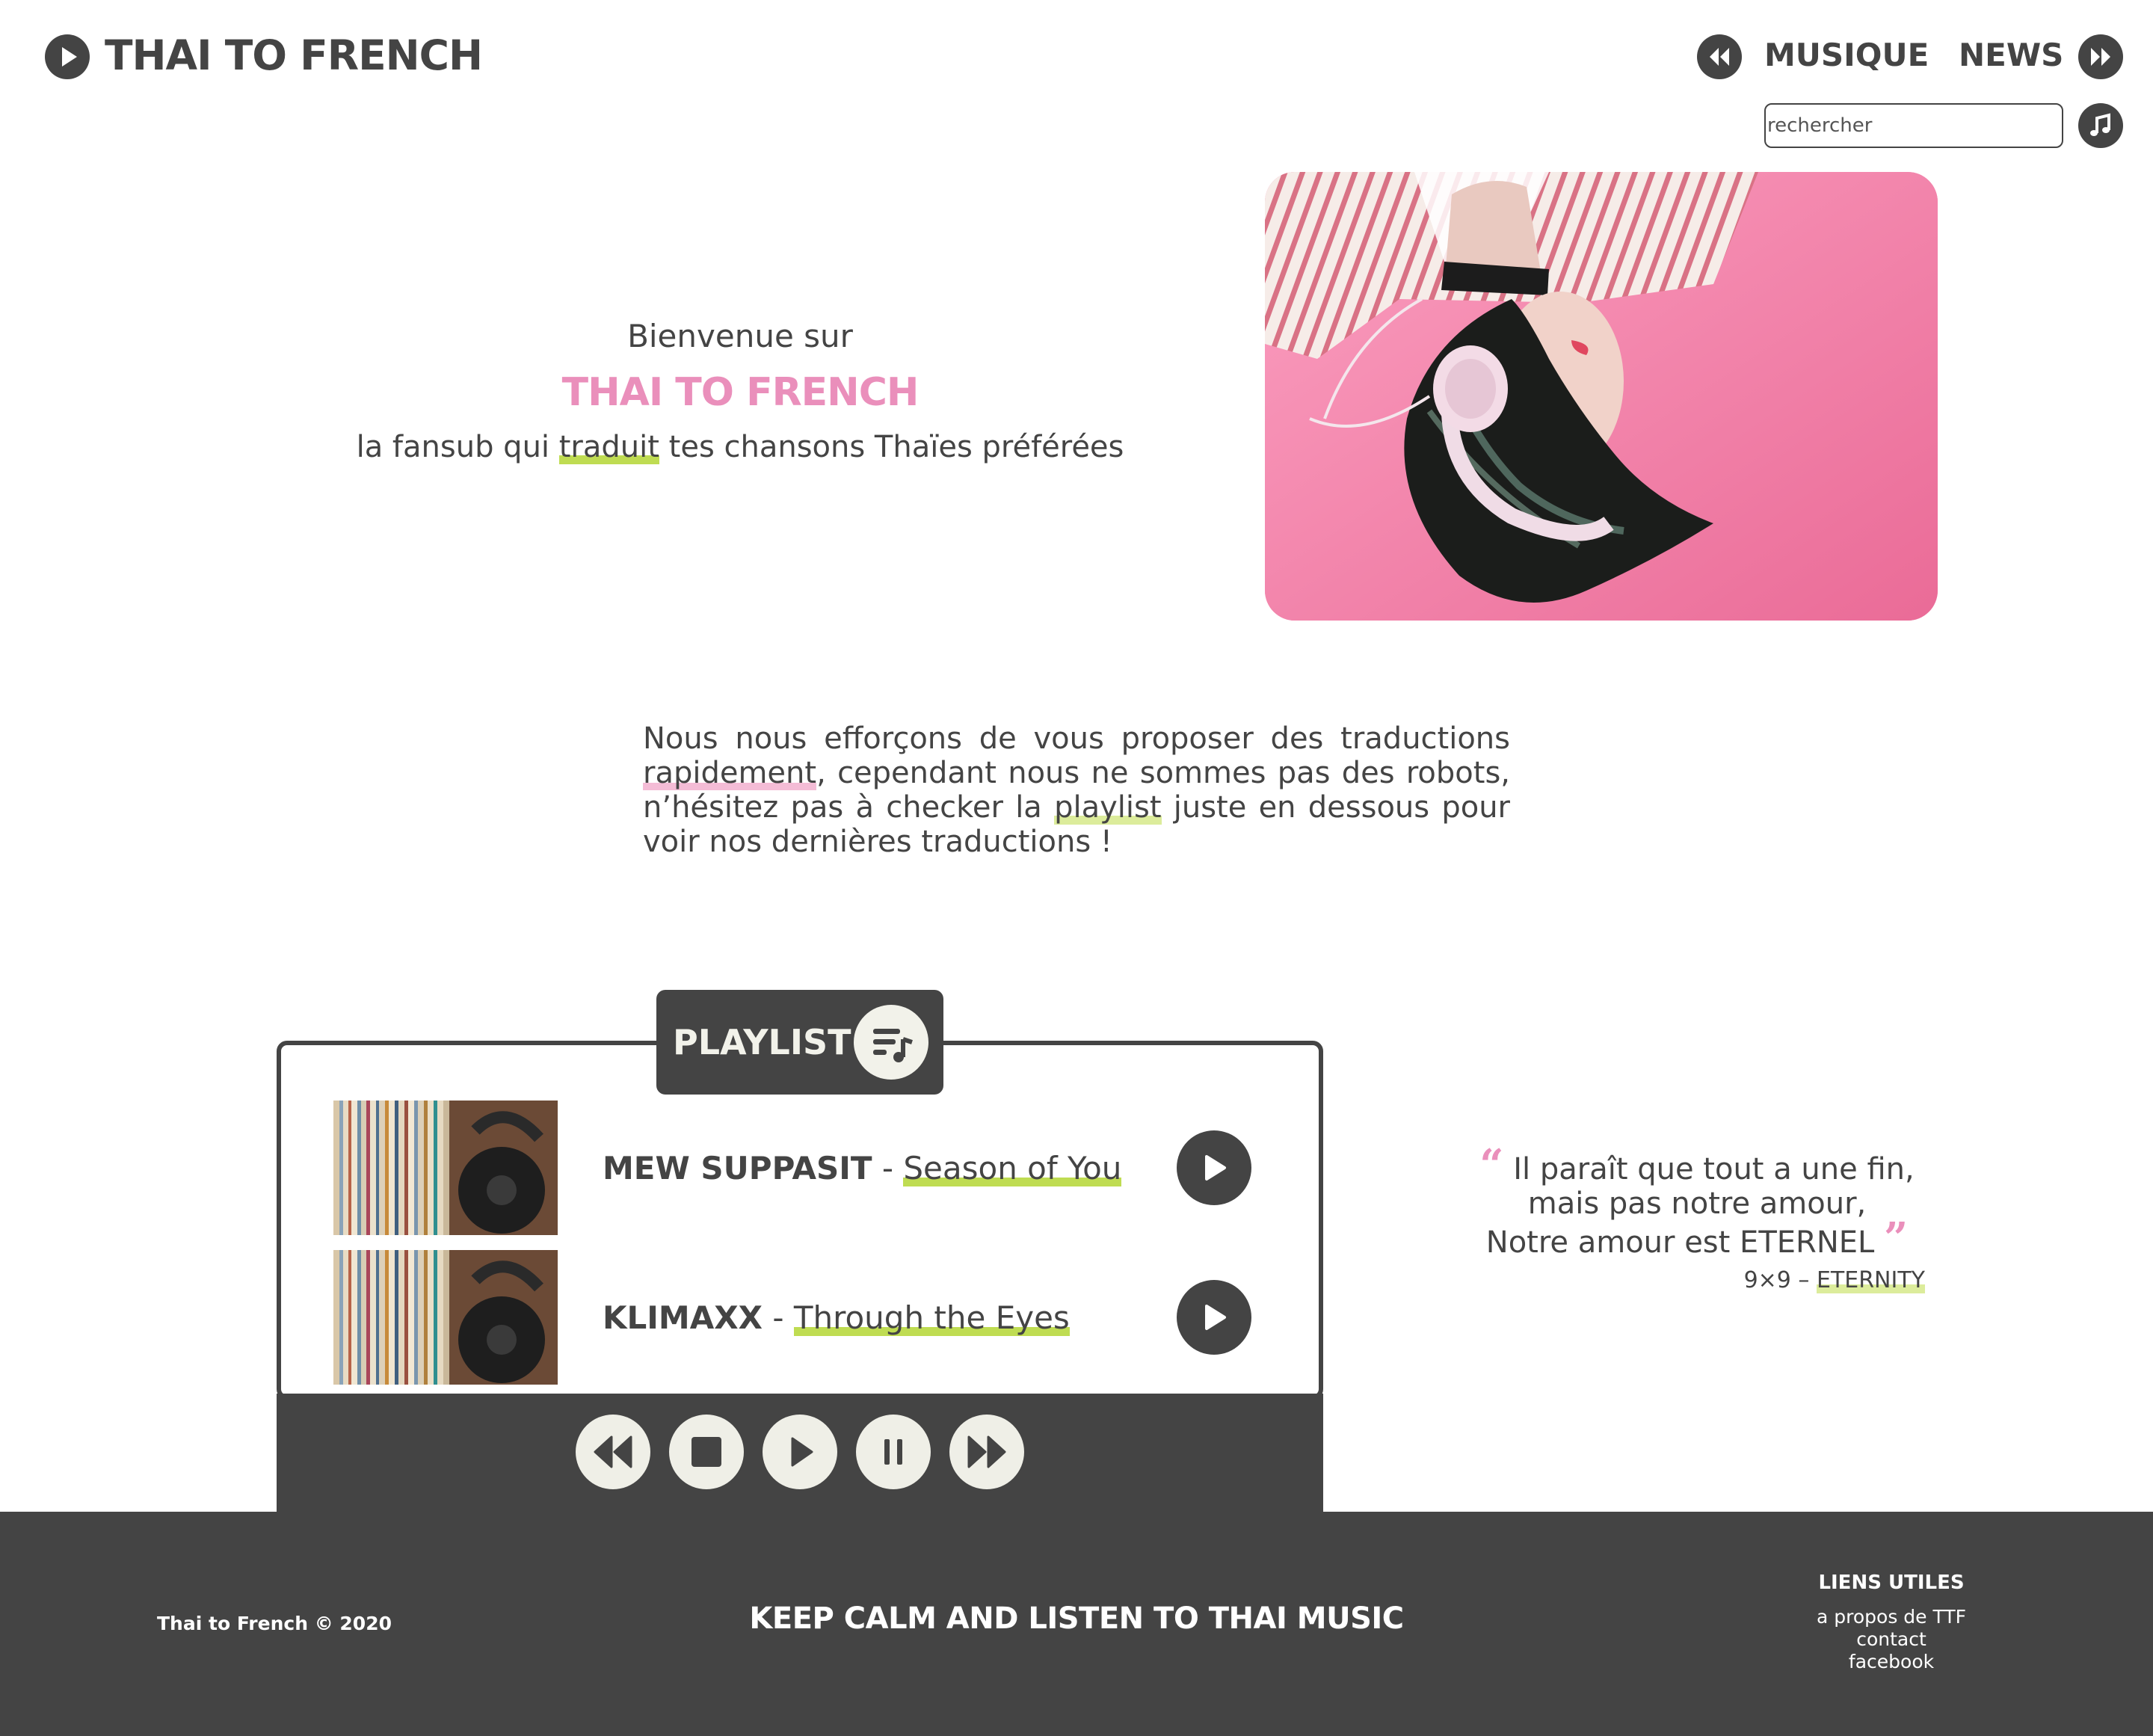  Describe the element at coordinates (1846, 56) in the screenshot. I see `nav-musique-link: MUSIQUE` at that location.